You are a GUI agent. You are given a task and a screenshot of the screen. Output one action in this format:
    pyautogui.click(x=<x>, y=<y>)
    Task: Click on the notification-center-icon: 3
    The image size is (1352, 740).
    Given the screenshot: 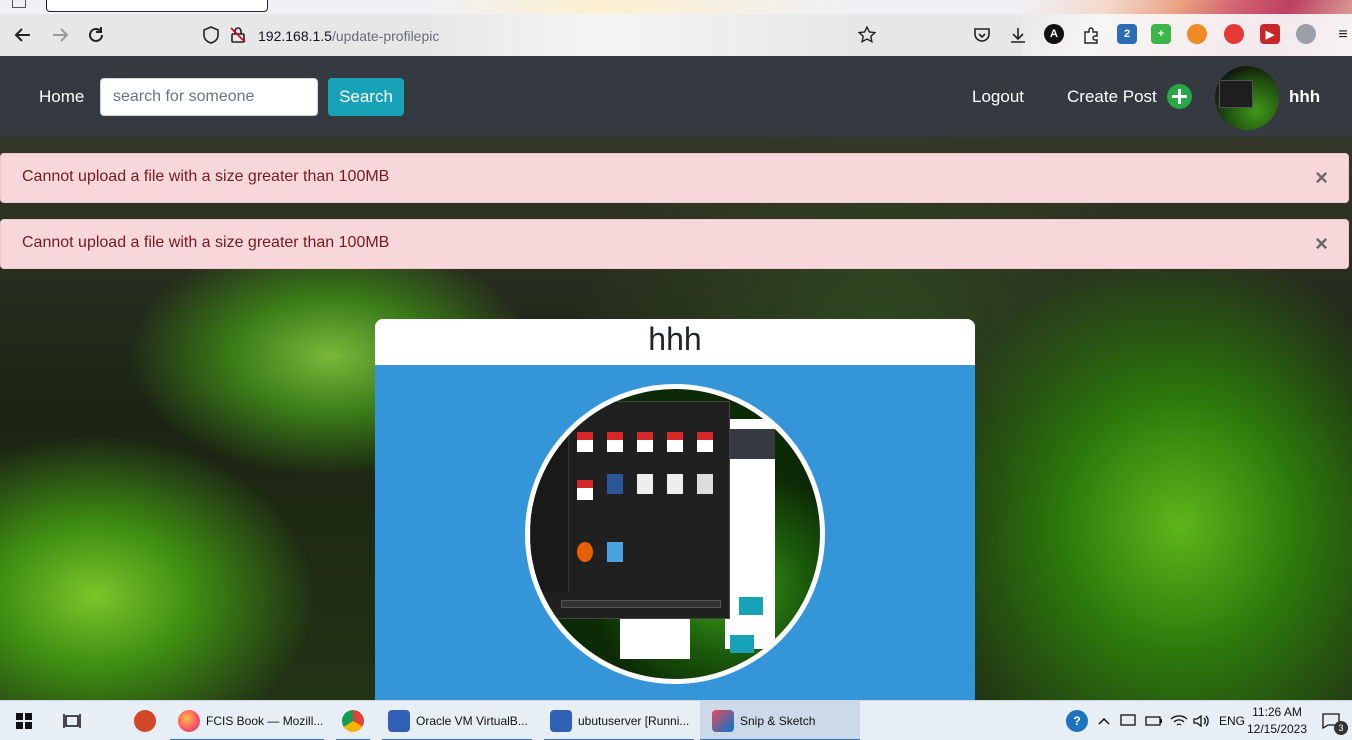 What is the action you would take?
    pyautogui.click(x=1335, y=720)
    